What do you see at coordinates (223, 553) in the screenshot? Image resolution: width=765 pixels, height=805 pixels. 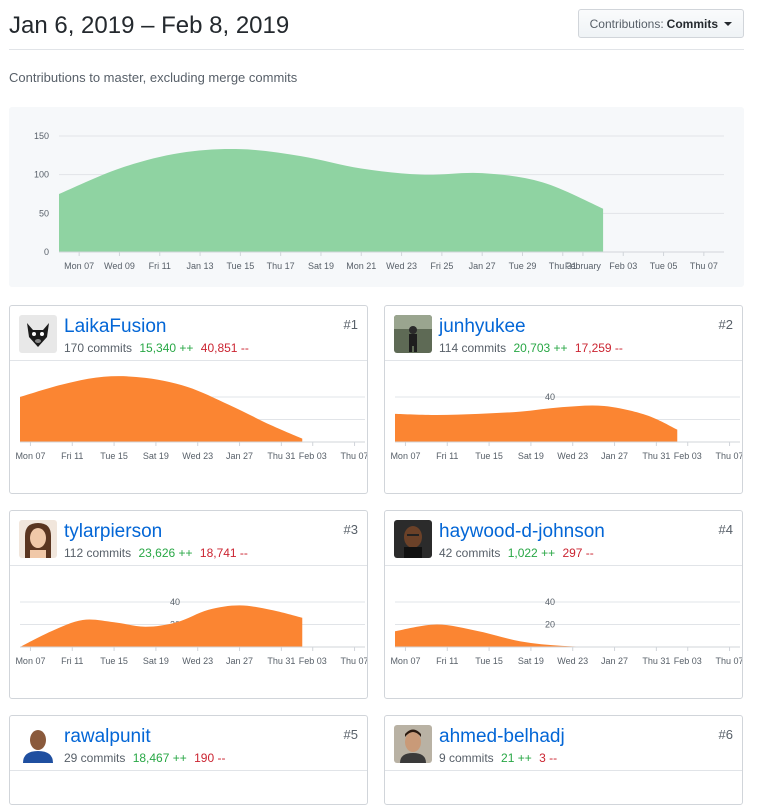 I see `deletions-count: 18,741 --` at bounding box center [223, 553].